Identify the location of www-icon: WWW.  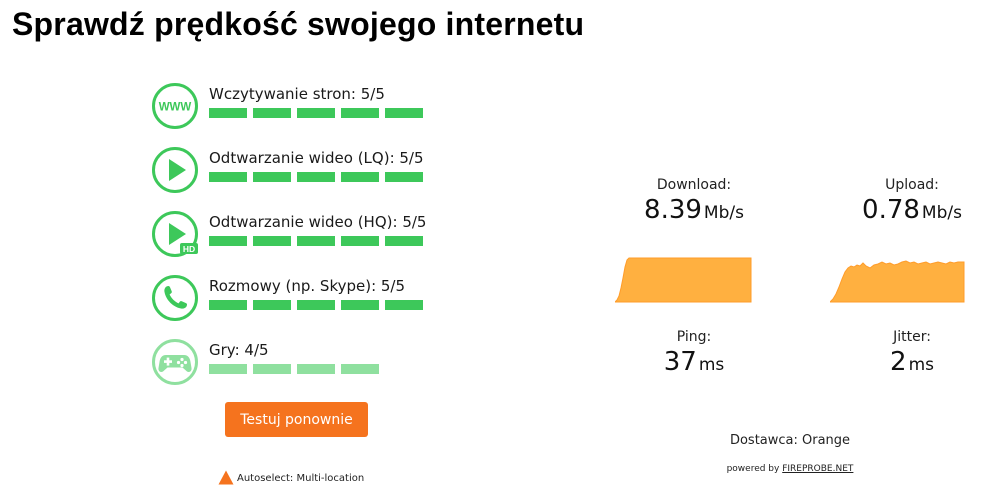
(175, 106).